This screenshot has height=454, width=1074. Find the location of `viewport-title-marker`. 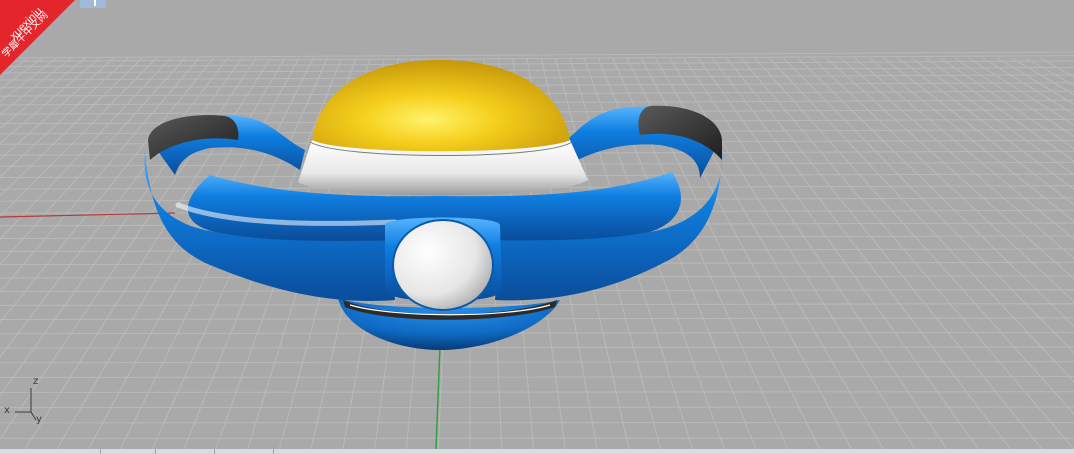

viewport-title-marker is located at coordinates (95, 3).